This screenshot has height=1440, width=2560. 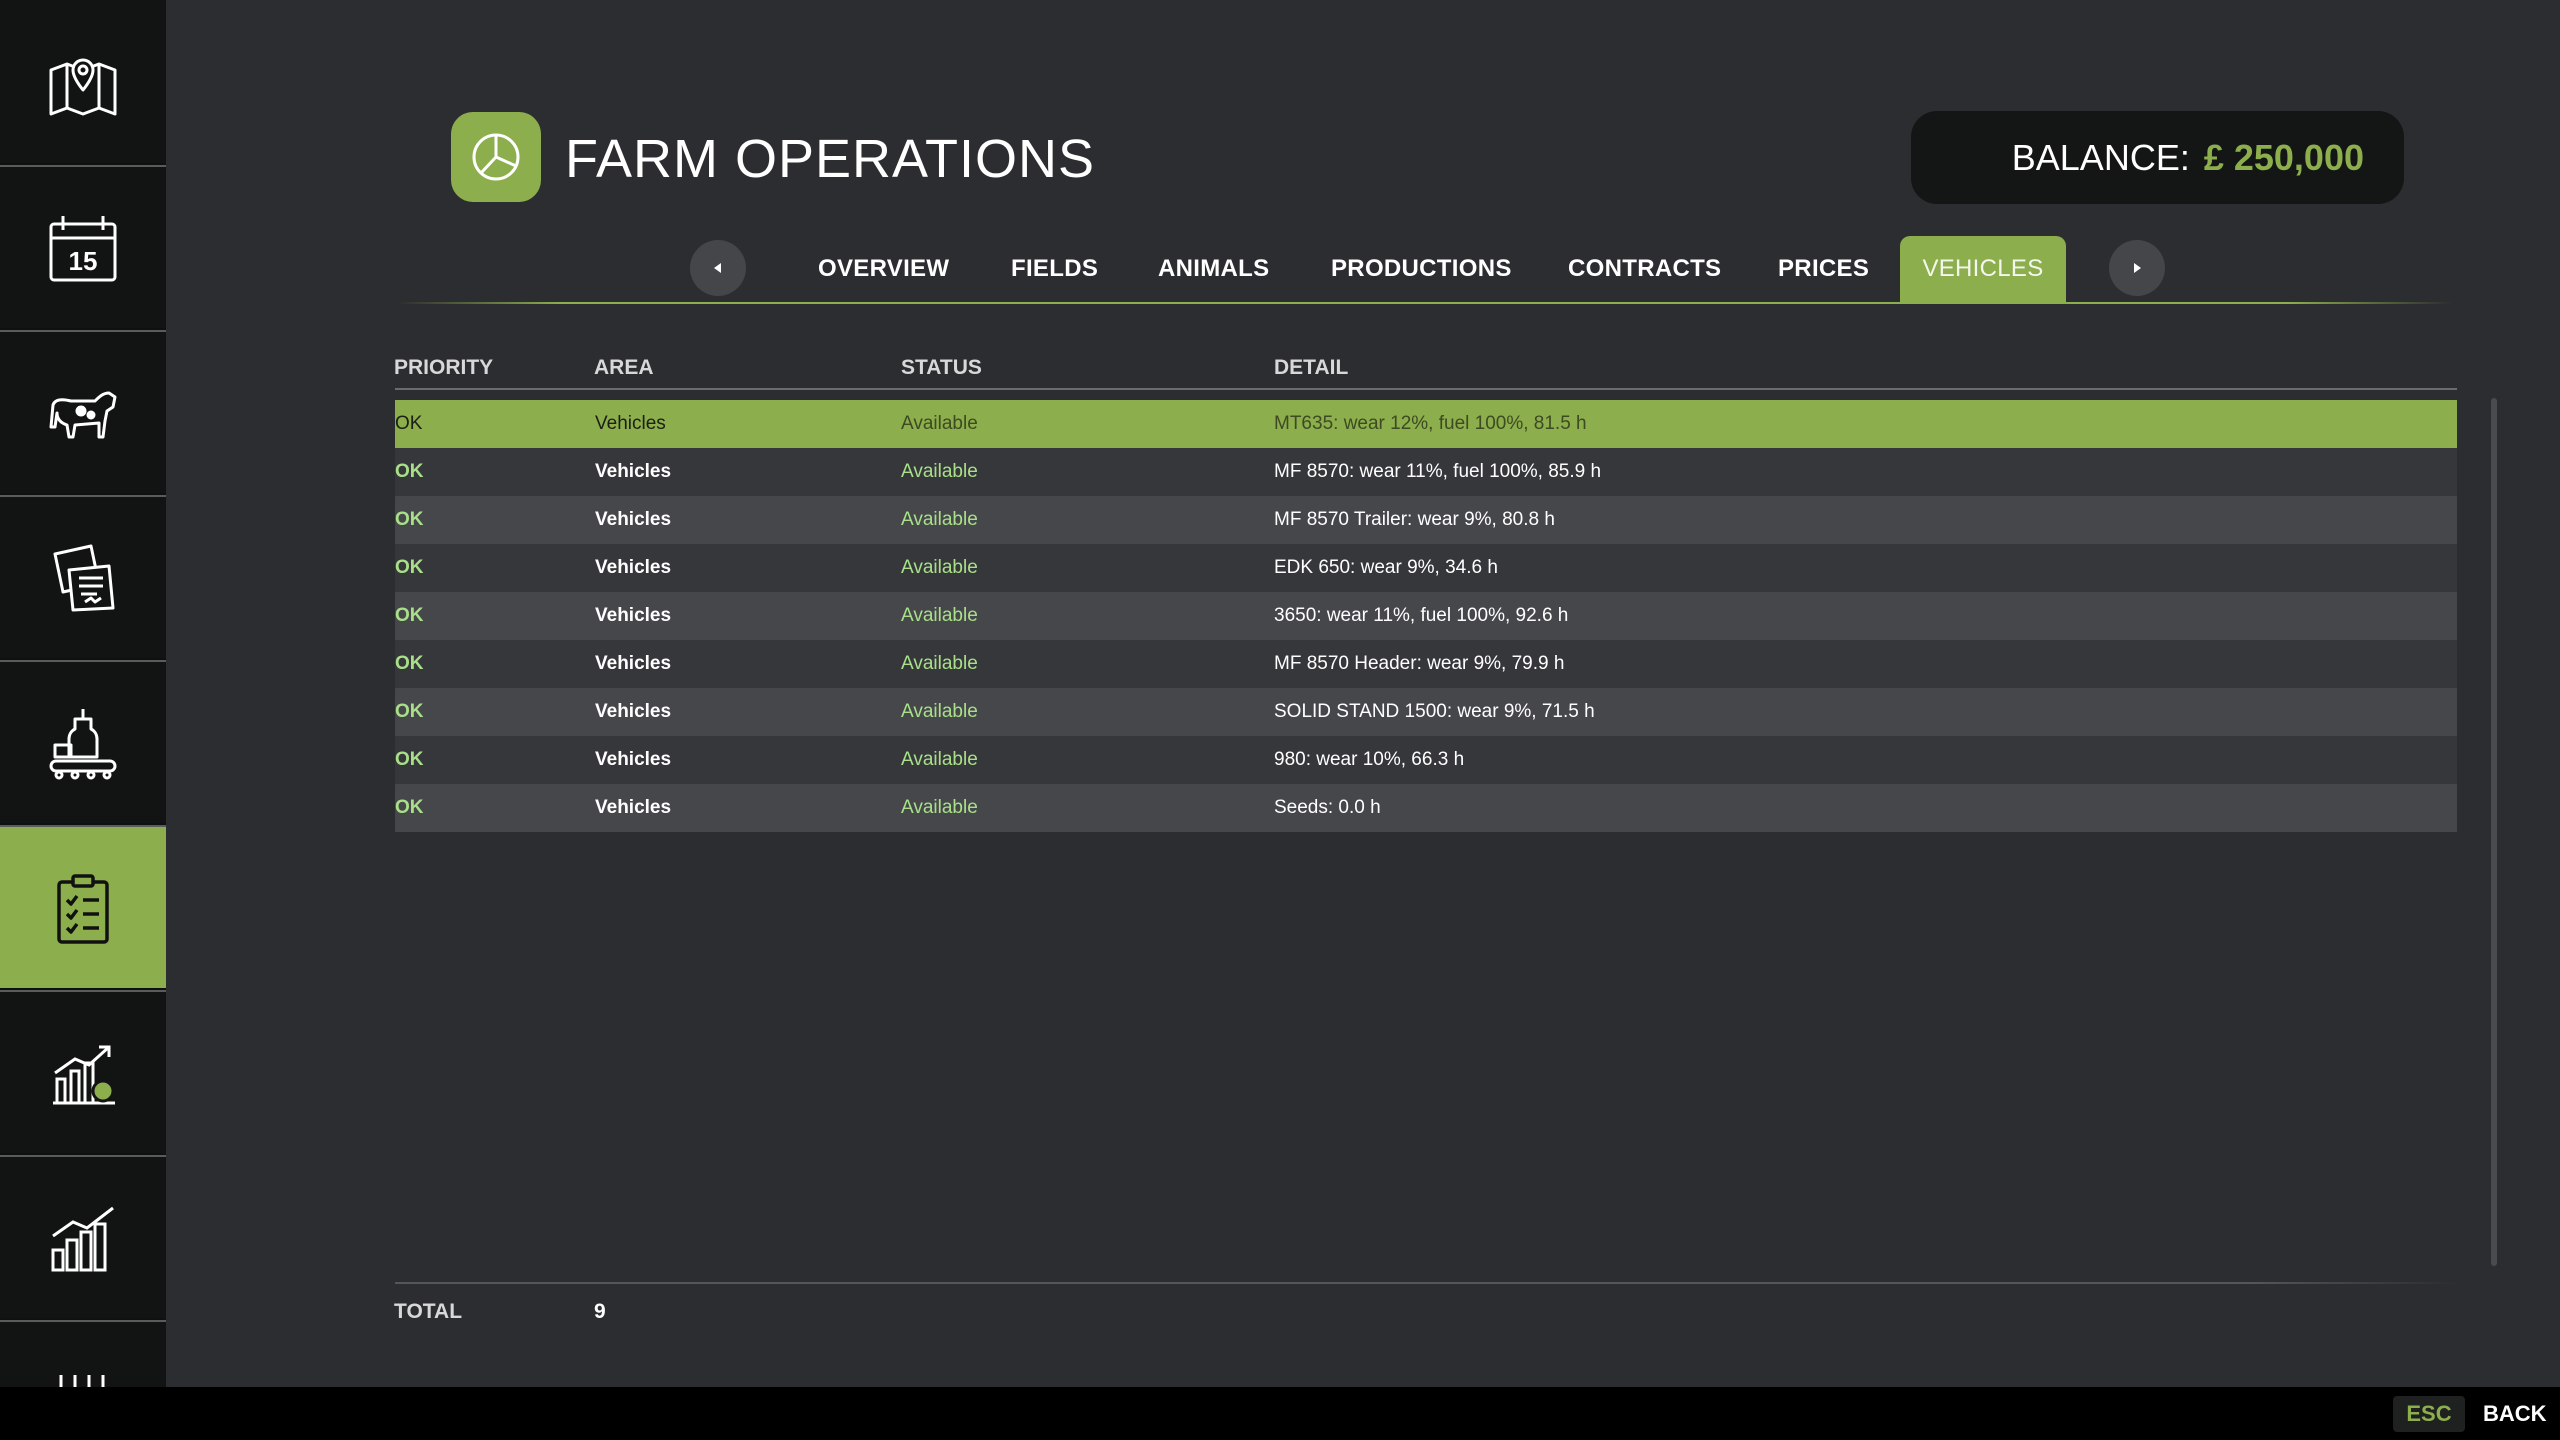 What do you see at coordinates (428, 1311) in the screenshot?
I see `total-label: TOTAL` at bounding box center [428, 1311].